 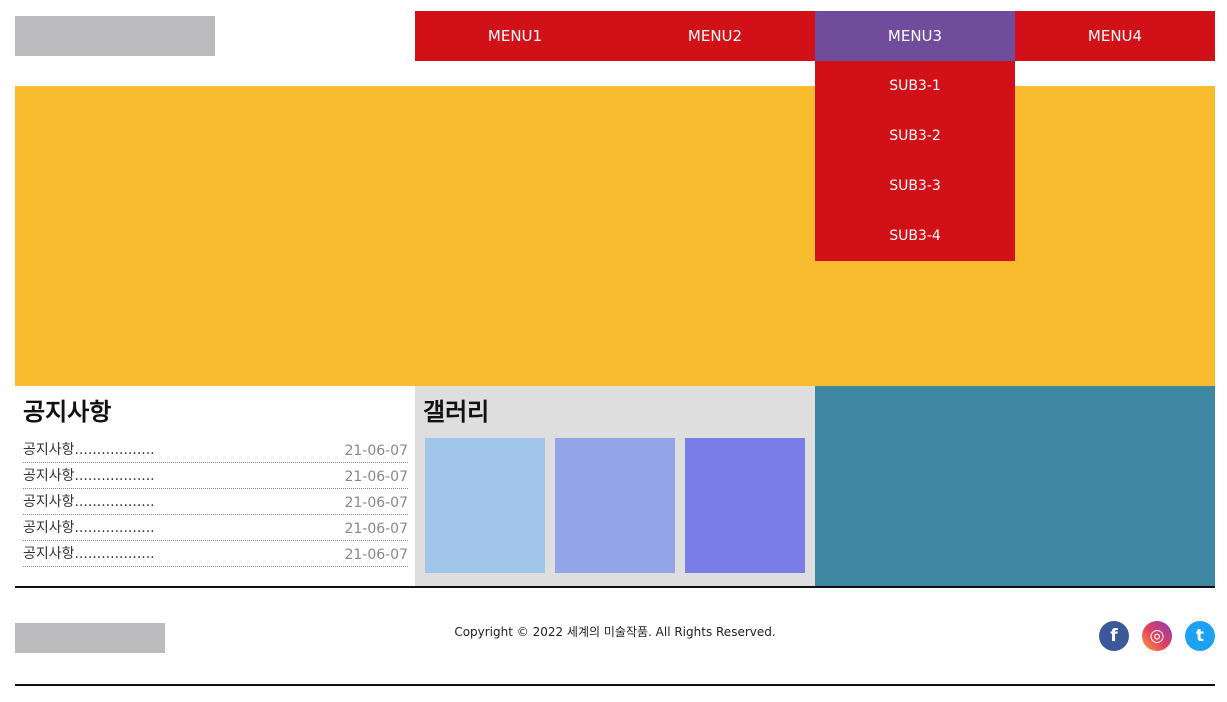 I want to click on submenu-item-sub3-3: SUB3-3, so click(x=915, y=186).